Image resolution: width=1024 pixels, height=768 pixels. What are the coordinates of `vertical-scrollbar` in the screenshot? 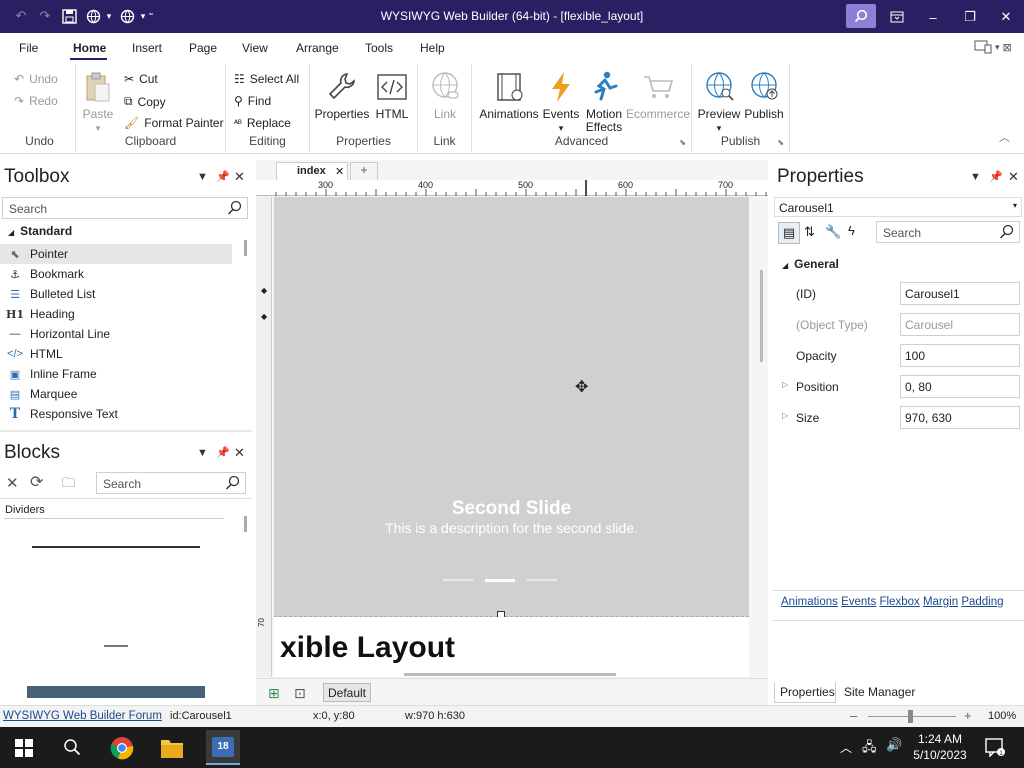 It's located at (761, 316).